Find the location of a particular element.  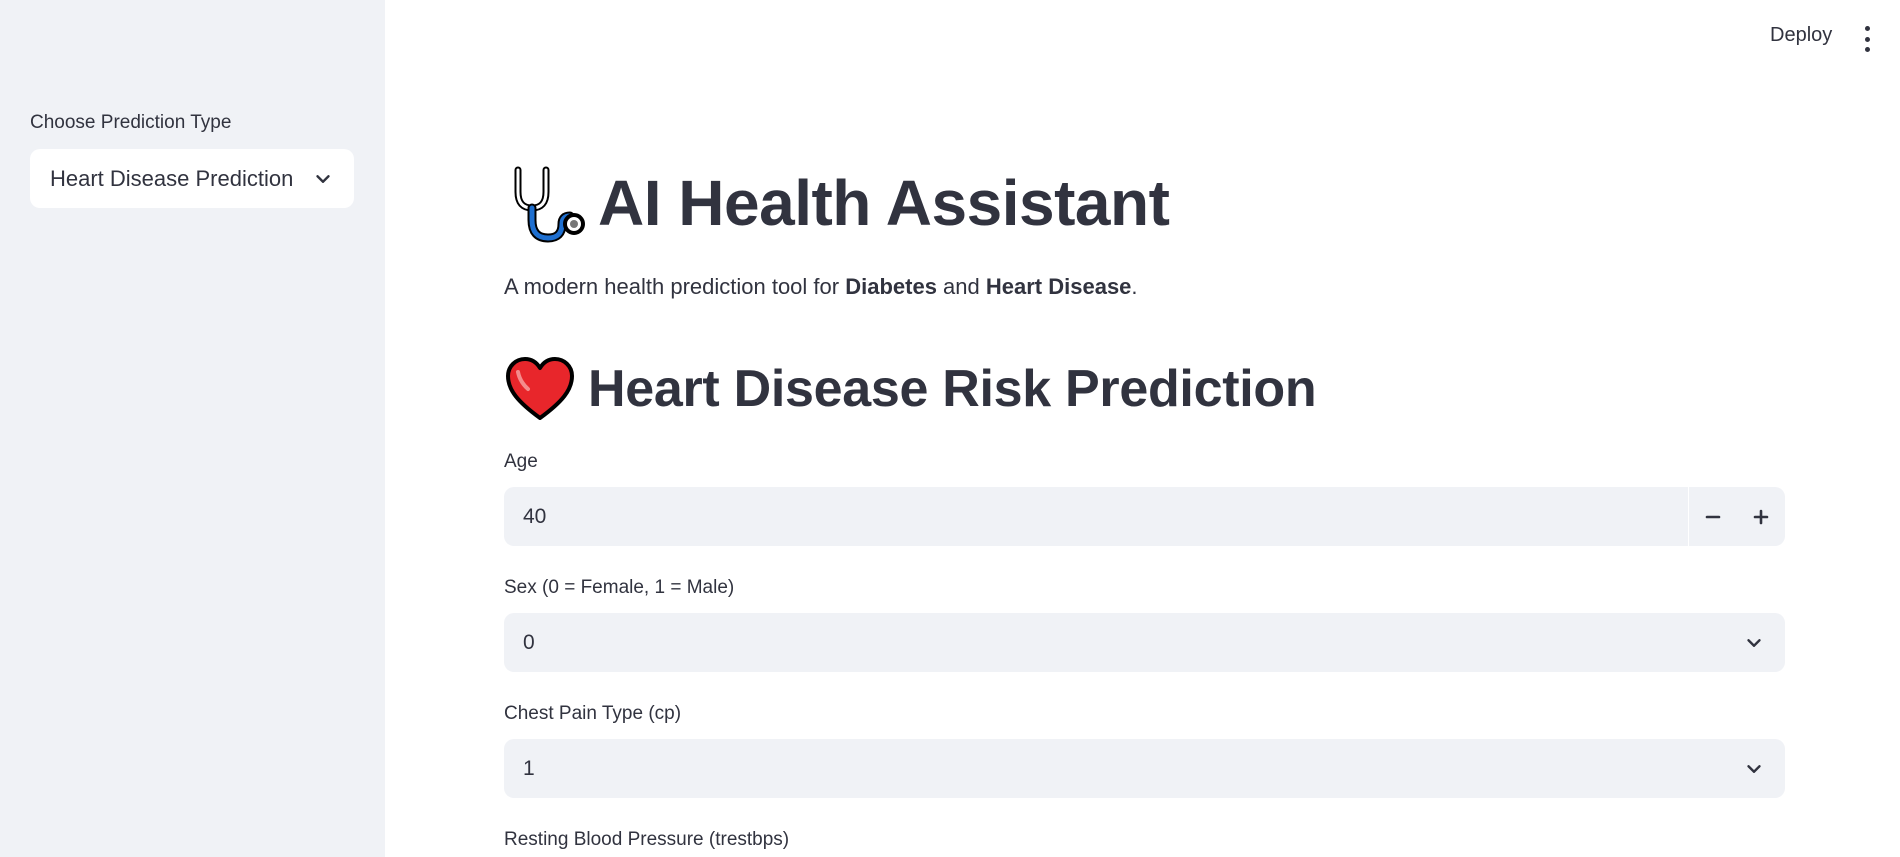

sex-select: 0 is located at coordinates (1144, 642).